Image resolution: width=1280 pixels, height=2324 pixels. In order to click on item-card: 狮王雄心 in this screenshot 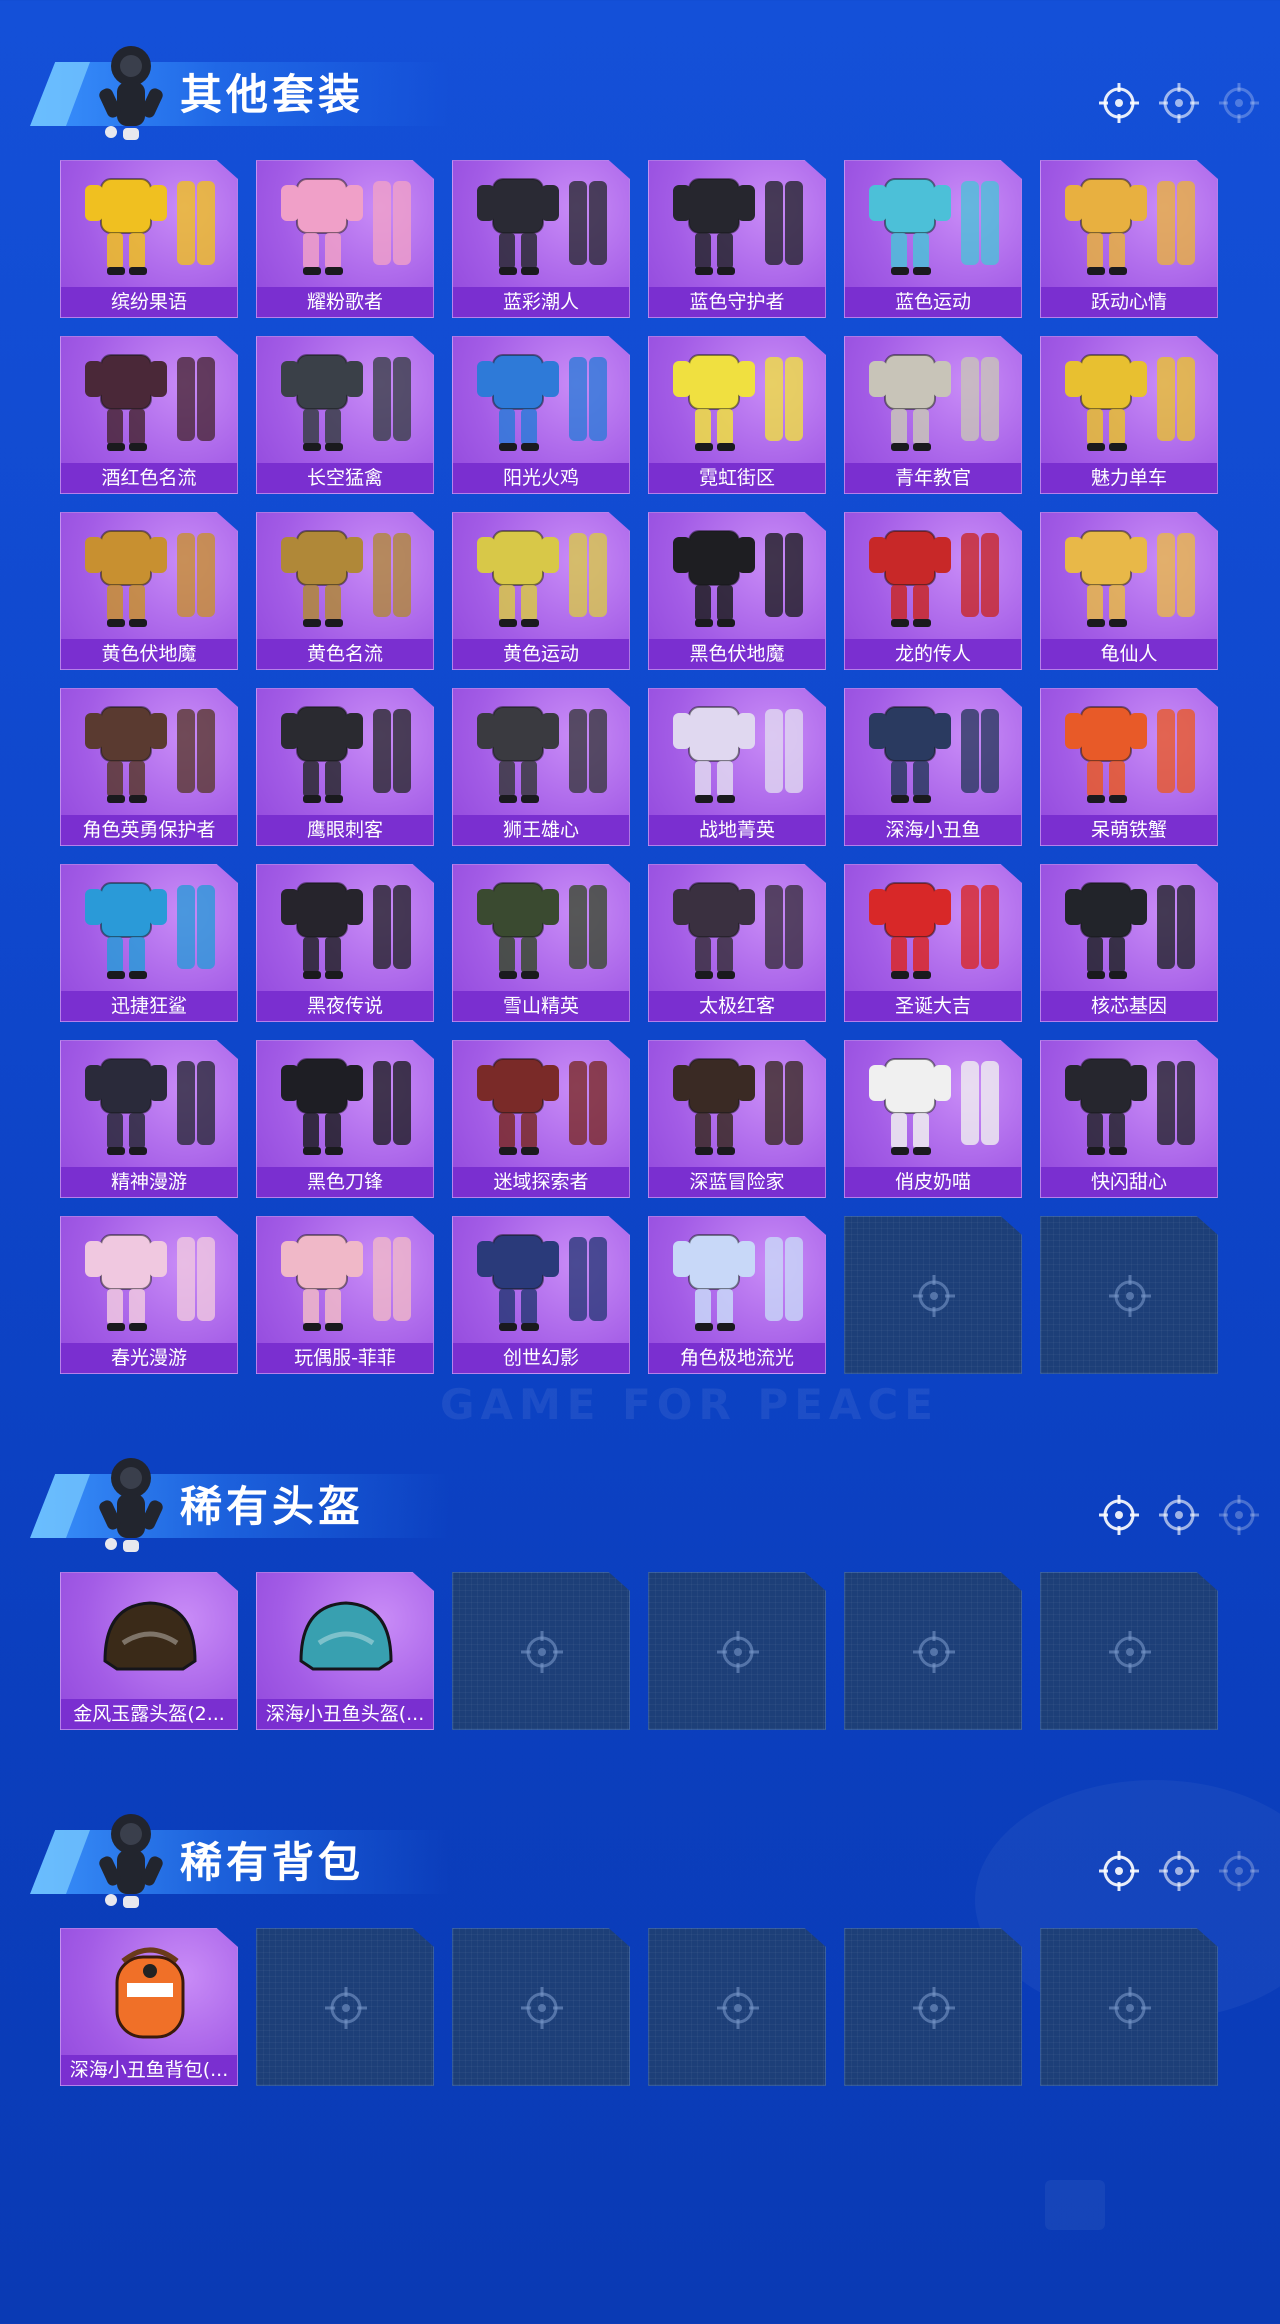, I will do `click(541, 767)`.